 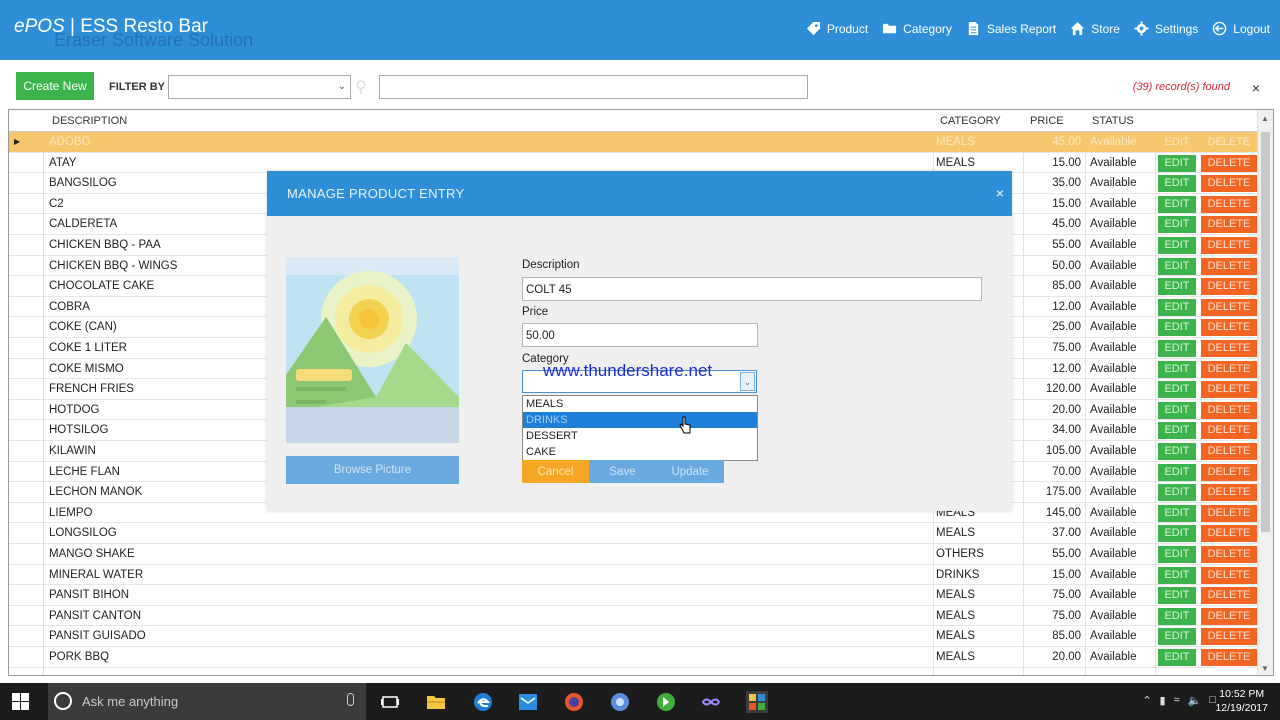 I want to click on vertical-scrollbar: ▲ ▼, so click(x=1265, y=392).